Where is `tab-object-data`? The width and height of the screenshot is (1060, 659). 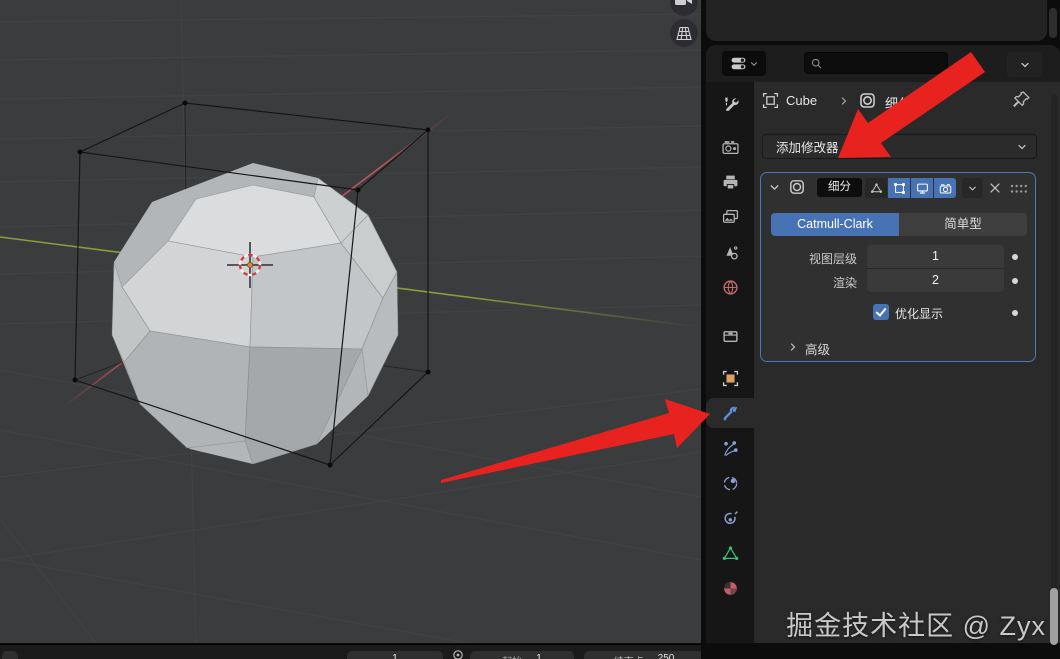 tab-object-data is located at coordinates (730, 553).